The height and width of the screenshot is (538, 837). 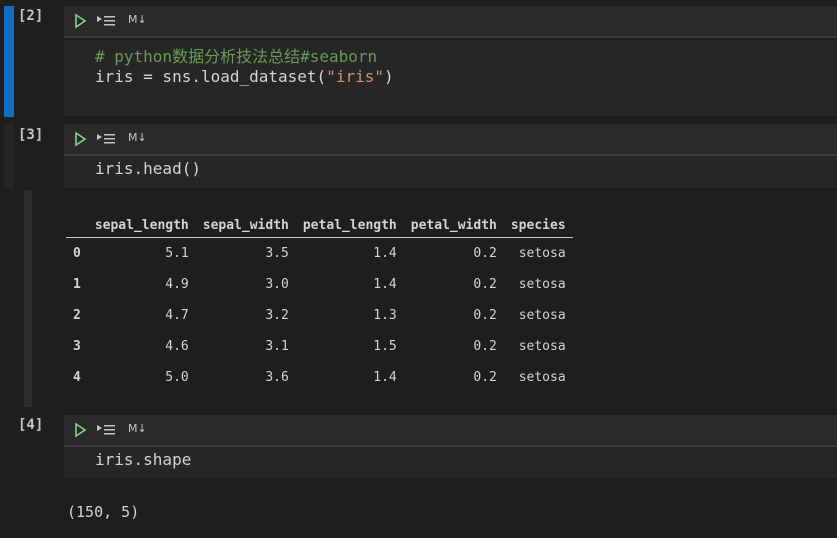 I want to click on table-row: 2 4.7 3.2 1.3 0.2 setosa, so click(x=319, y=315).